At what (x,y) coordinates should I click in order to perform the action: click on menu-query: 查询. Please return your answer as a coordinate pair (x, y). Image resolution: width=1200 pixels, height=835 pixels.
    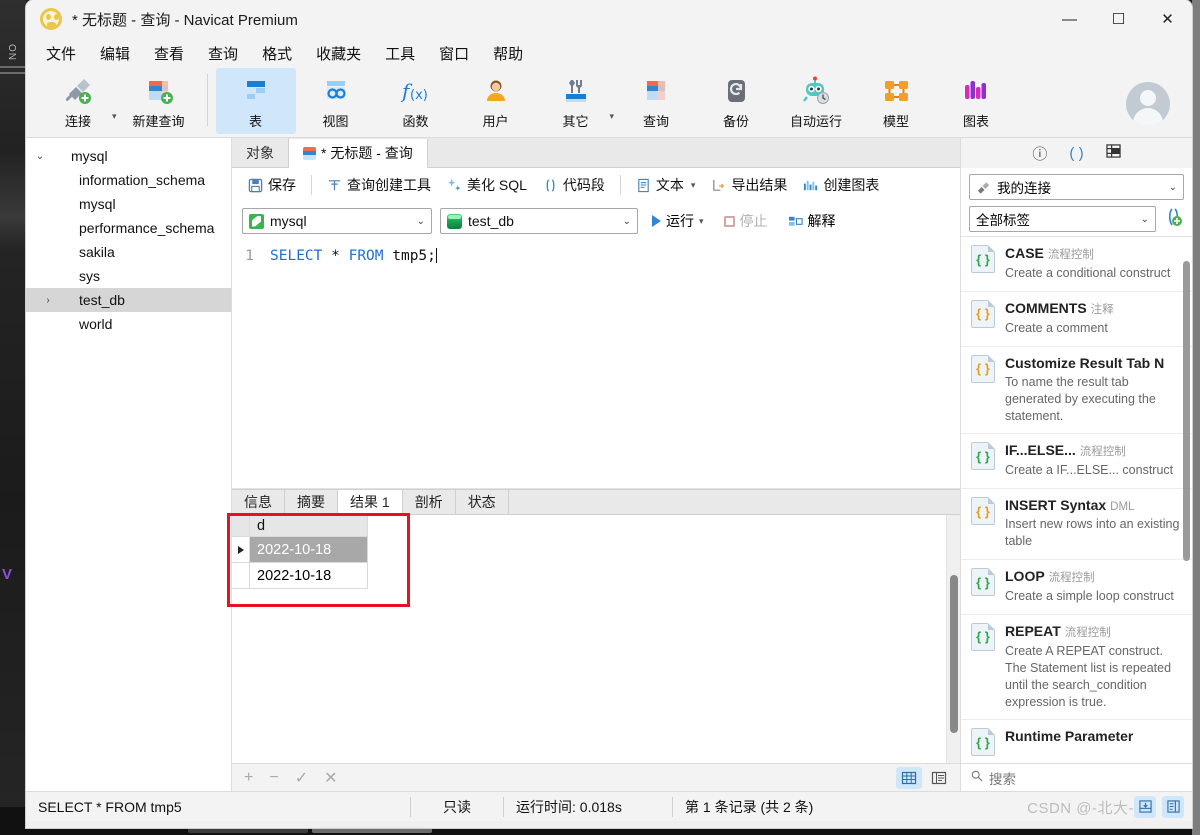
    Looking at the image, I should click on (223, 53).